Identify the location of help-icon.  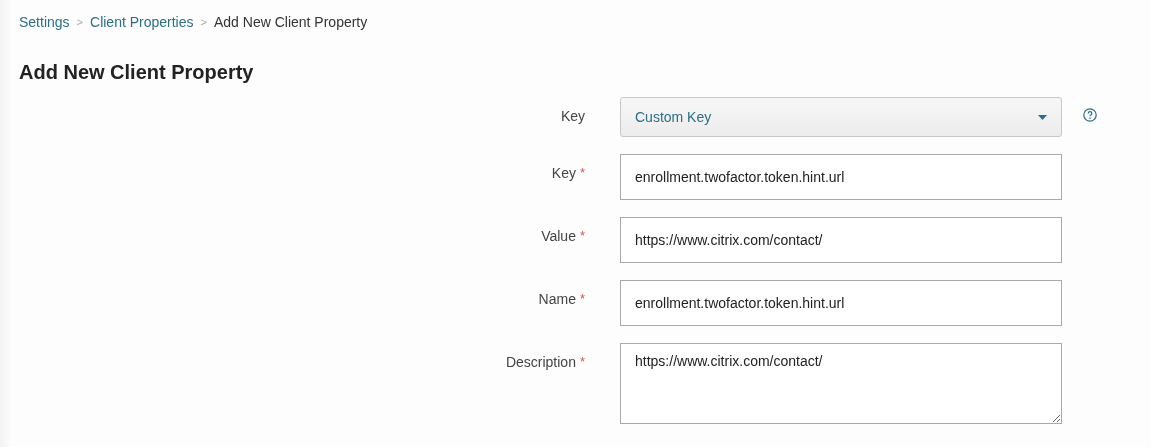
(1090, 115).